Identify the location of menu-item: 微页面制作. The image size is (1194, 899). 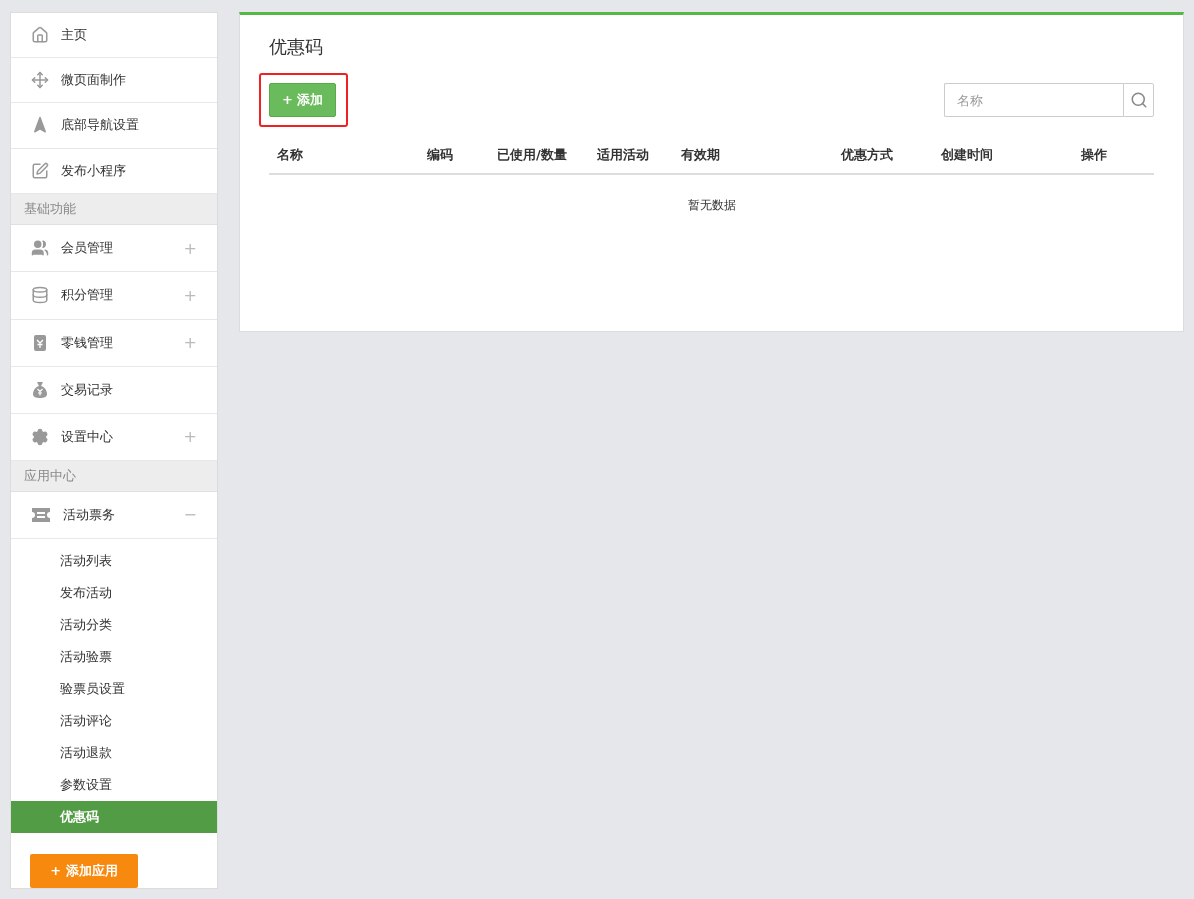
(114, 81).